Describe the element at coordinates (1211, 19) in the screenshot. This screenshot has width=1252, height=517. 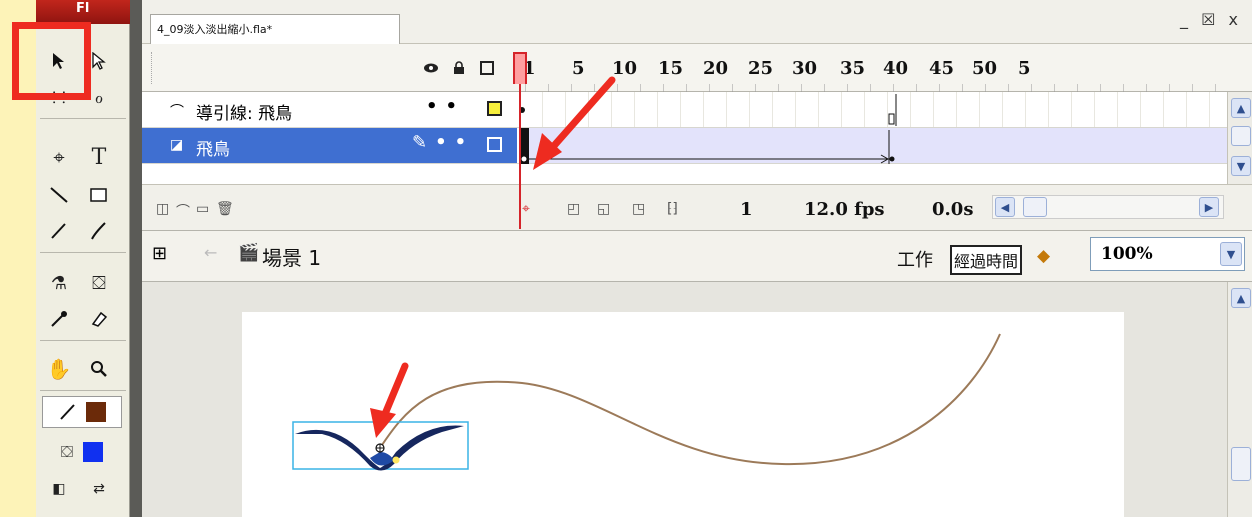
I see `window-controls: _ ☒ x` at that location.